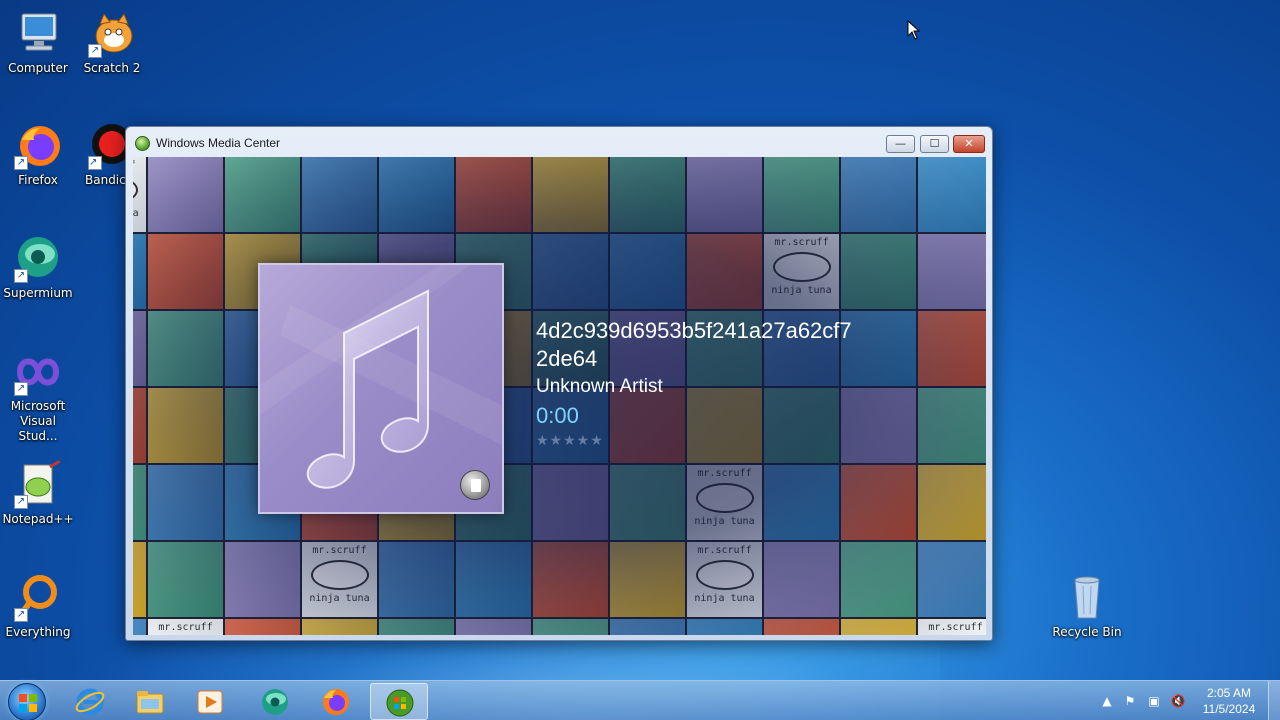  What do you see at coordinates (38, 632) in the screenshot?
I see `desktop-icon-label: Everything` at bounding box center [38, 632].